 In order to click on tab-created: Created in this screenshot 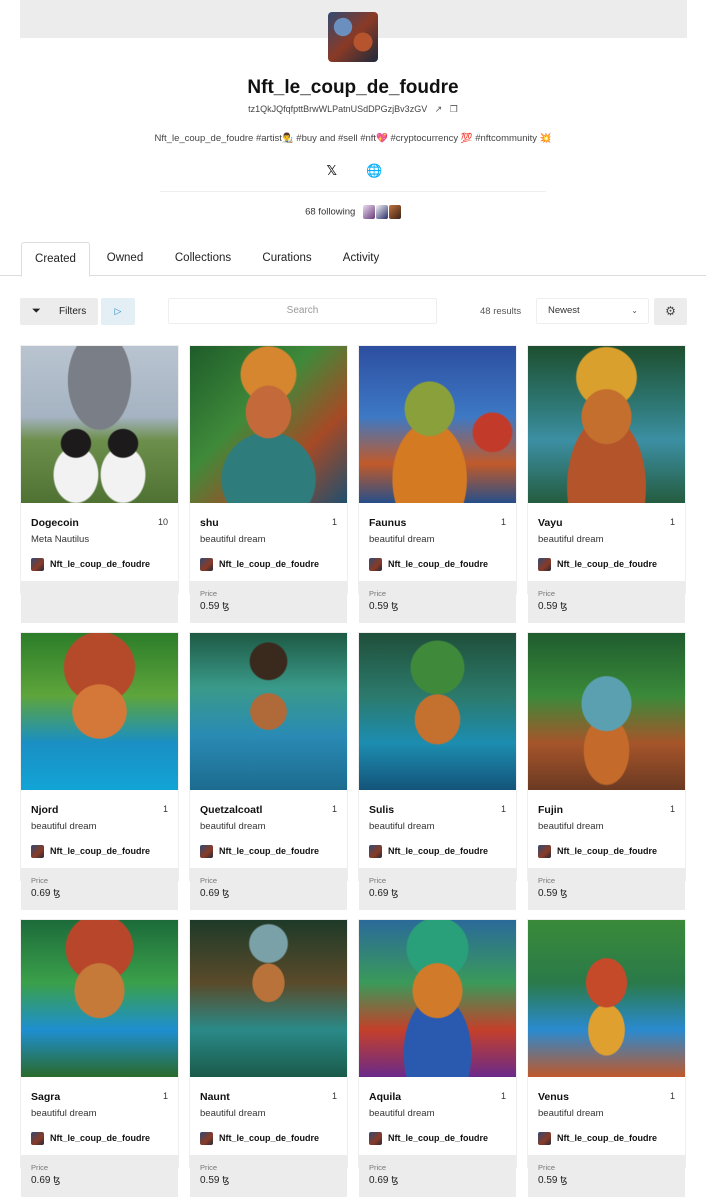, I will do `click(55, 259)`.